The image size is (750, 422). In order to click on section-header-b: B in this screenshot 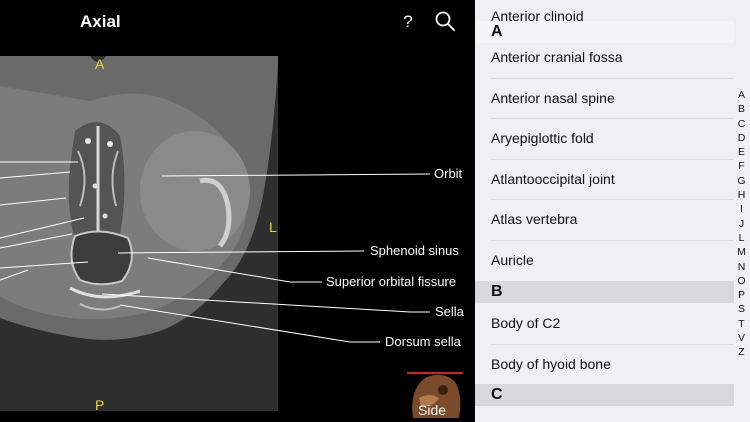, I will do `click(604, 292)`.